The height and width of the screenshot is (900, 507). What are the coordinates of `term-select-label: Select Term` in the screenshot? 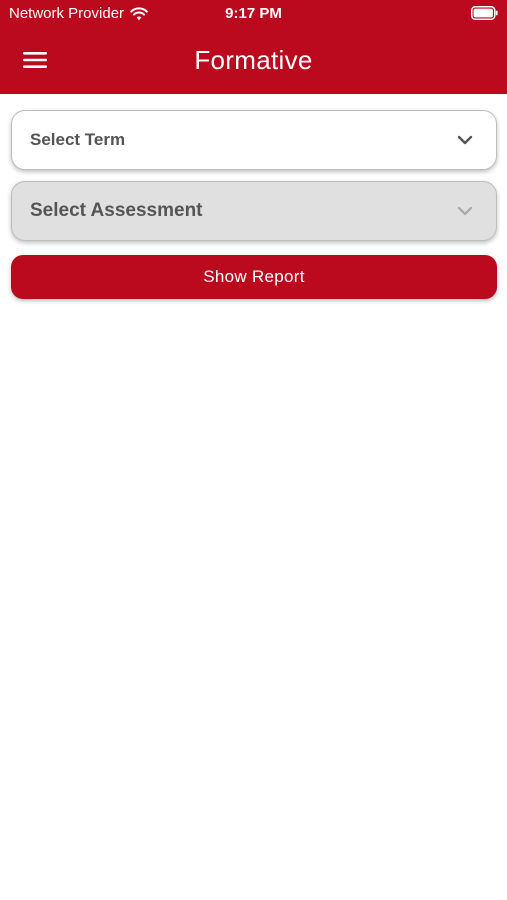 It's located at (78, 139).